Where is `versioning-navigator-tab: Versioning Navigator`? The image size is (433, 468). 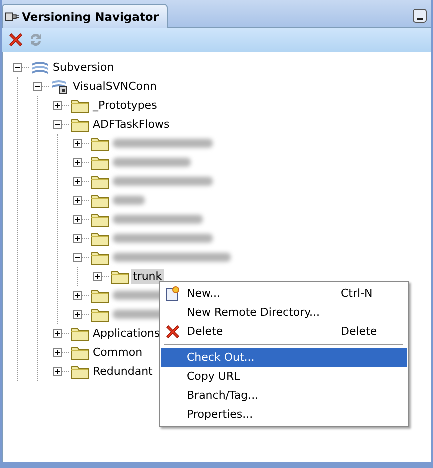 versioning-navigator-tab: Versioning Navigator is located at coordinates (85, 16).